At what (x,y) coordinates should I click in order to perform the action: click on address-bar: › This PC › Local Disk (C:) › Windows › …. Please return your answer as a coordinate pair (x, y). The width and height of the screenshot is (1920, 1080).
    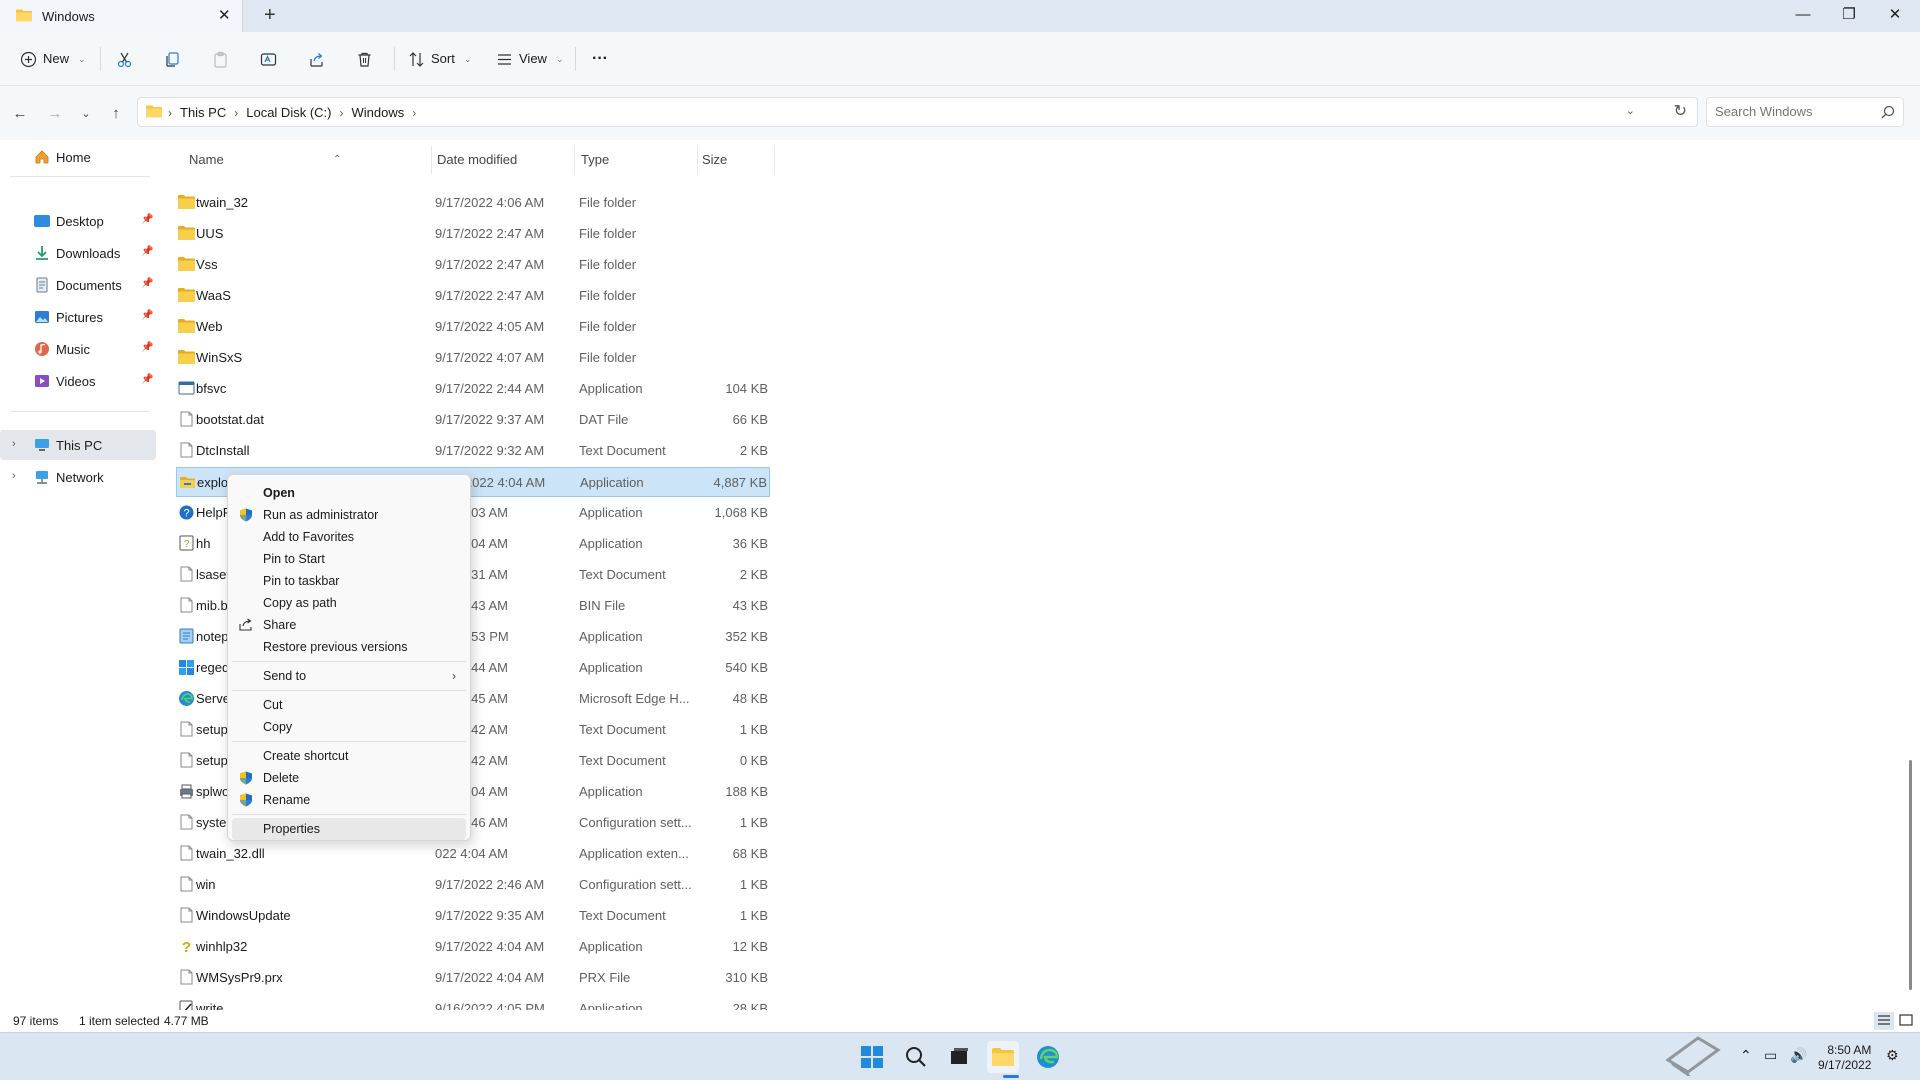
    Looking at the image, I should click on (917, 112).